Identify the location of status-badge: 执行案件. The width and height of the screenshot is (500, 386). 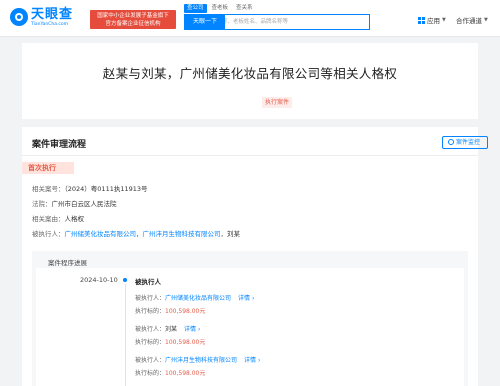
(277, 102).